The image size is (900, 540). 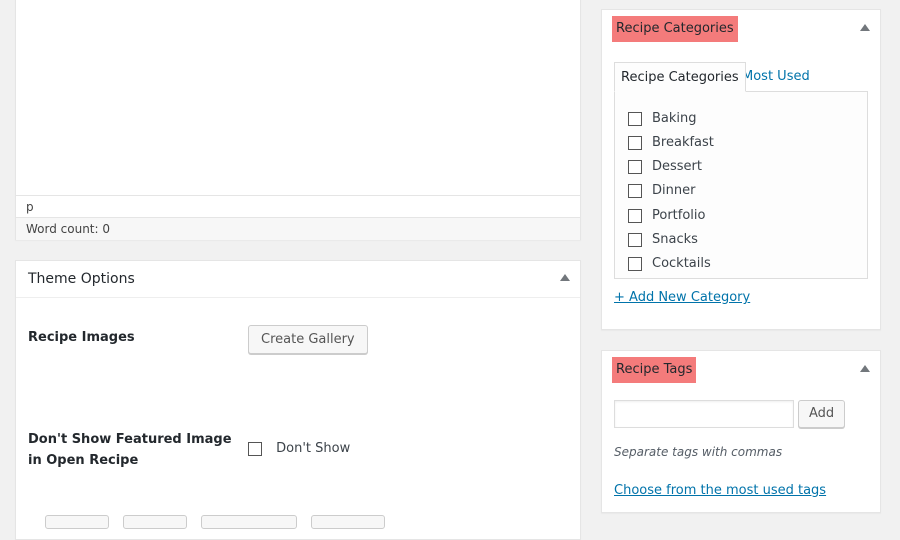 I want to click on editor-status-bar: Word count: 0, so click(x=298, y=228).